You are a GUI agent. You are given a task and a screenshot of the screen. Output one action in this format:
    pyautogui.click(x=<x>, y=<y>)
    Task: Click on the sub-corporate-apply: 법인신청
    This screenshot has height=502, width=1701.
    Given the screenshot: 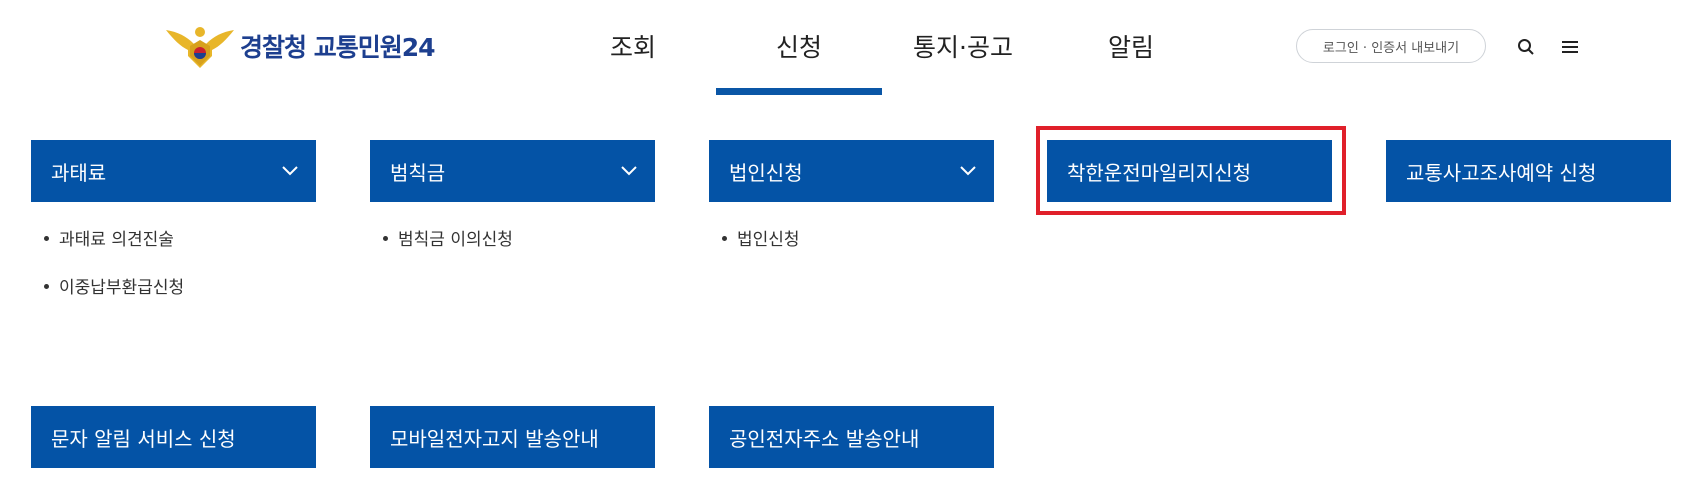 What is the action you would take?
    pyautogui.click(x=761, y=237)
    